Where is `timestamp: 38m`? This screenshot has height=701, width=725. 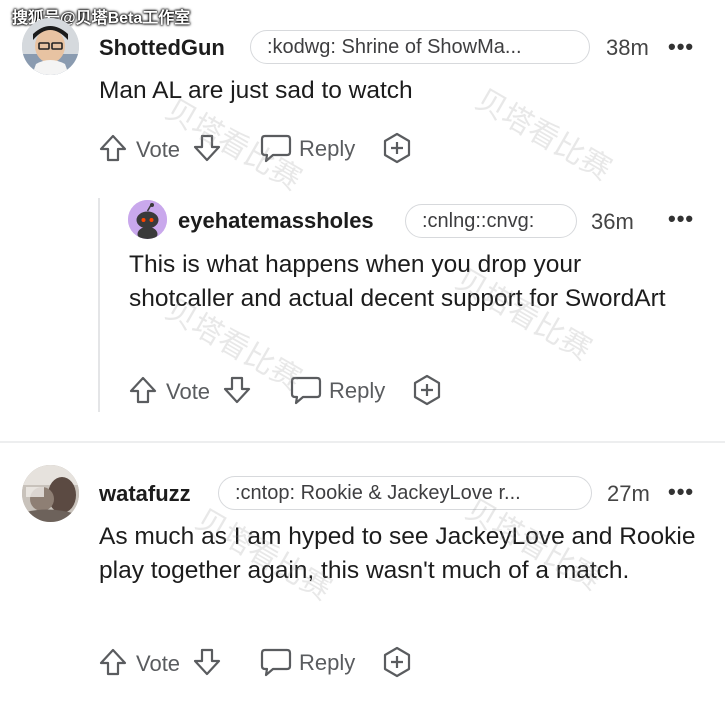
timestamp: 38m is located at coordinates (627, 47).